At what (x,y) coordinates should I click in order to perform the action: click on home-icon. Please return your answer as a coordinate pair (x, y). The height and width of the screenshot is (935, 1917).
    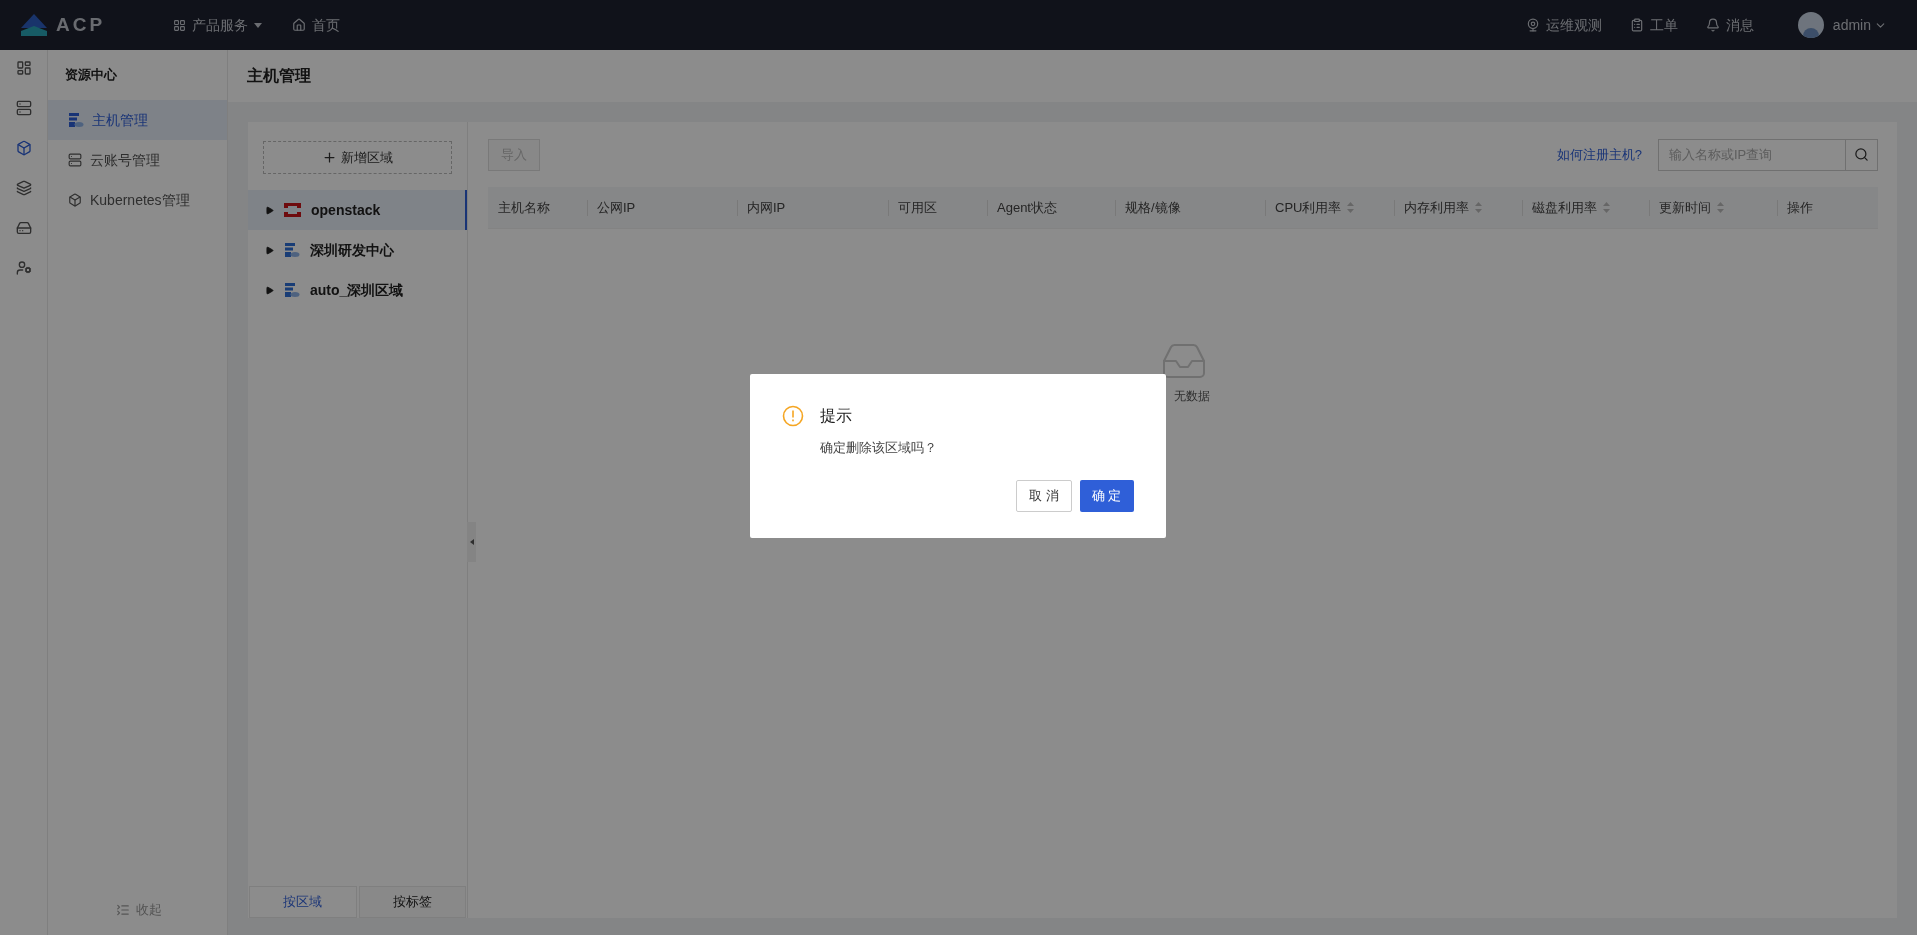
    Looking at the image, I should click on (299, 25).